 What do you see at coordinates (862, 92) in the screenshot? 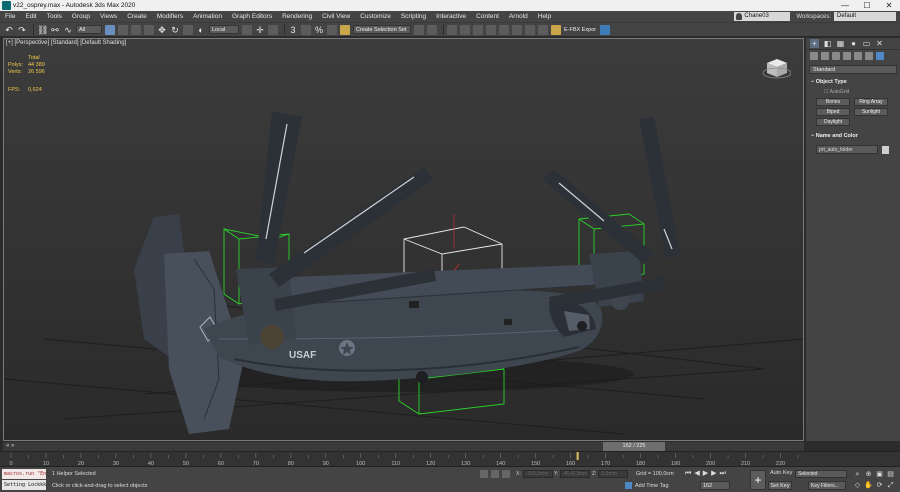
I see `autogrid-checkbox: AutoGrid` at bounding box center [862, 92].